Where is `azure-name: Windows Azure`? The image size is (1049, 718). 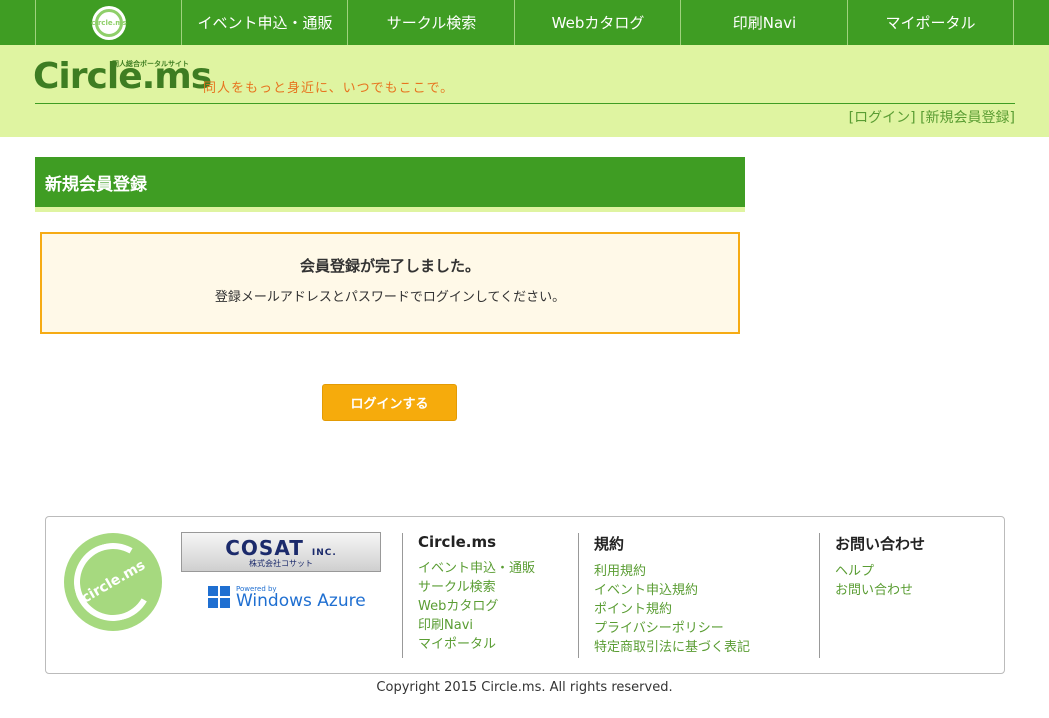 azure-name: Windows Azure is located at coordinates (301, 601).